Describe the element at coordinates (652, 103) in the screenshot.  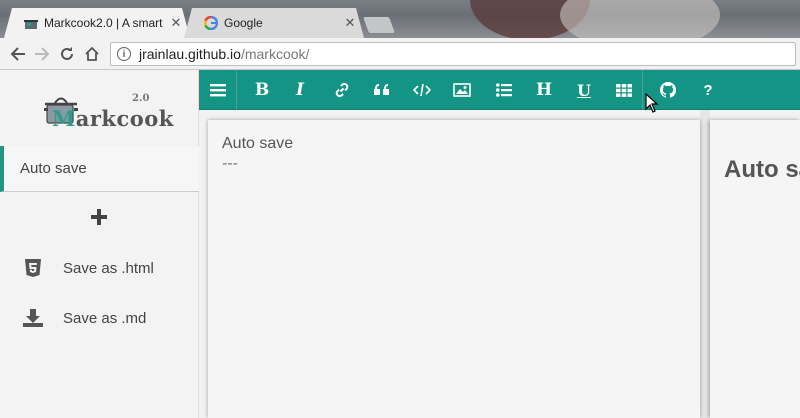
I see `mouse-pointer-icon` at that location.